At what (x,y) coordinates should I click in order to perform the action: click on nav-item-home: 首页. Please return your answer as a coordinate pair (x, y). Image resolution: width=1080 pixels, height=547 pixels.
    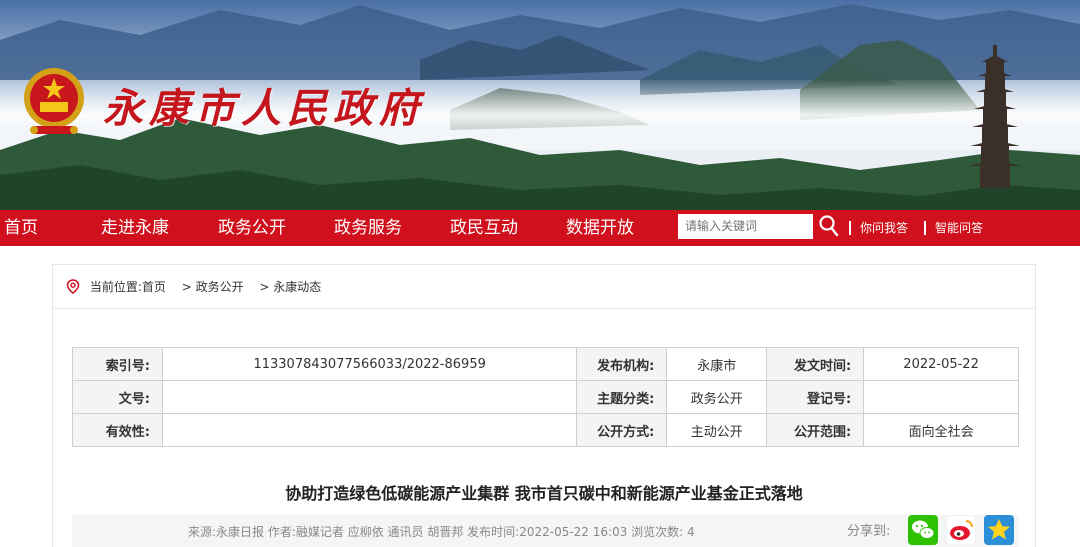
    Looking at the image, I should click on (21, 228).